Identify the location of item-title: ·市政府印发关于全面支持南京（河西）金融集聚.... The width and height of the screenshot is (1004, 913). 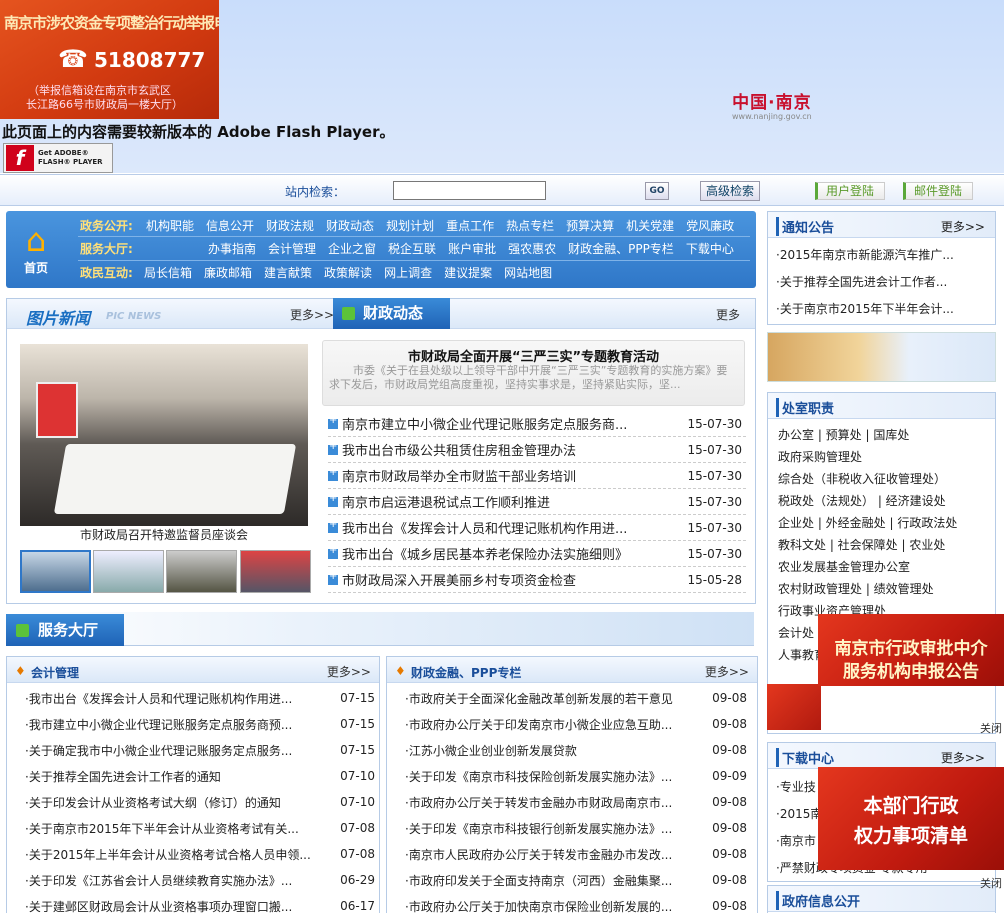
(539, 880).